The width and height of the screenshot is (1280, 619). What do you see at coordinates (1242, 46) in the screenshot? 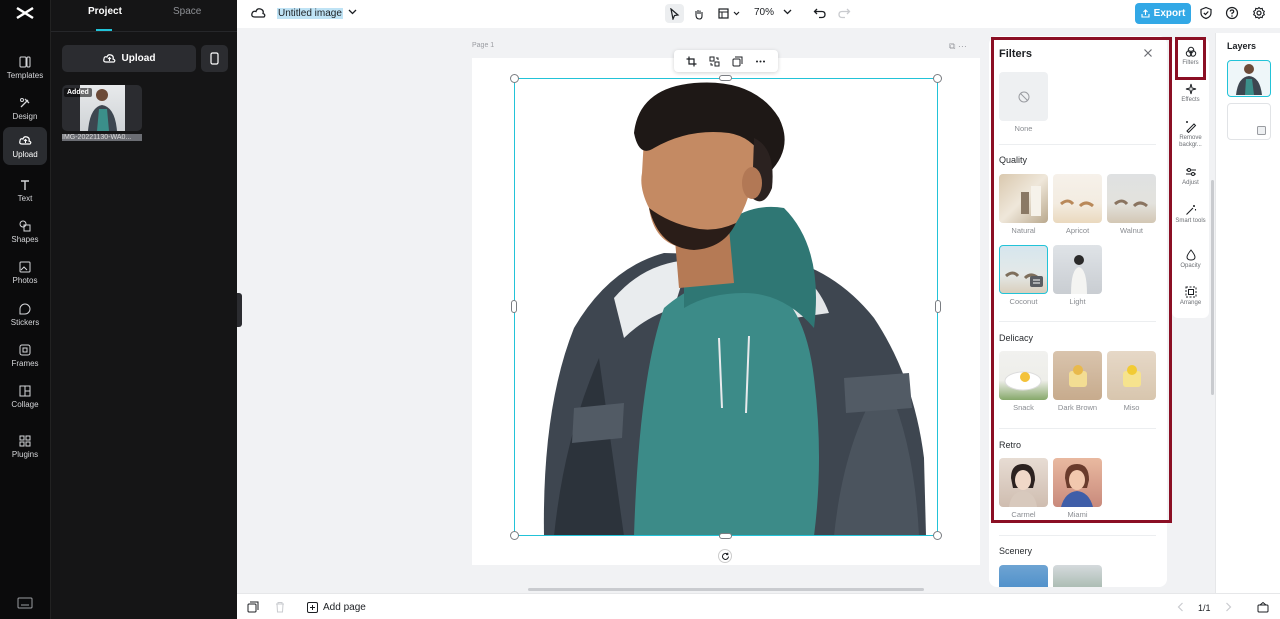
I see `layers-title: Layers` at bounding box center [1242, 46].